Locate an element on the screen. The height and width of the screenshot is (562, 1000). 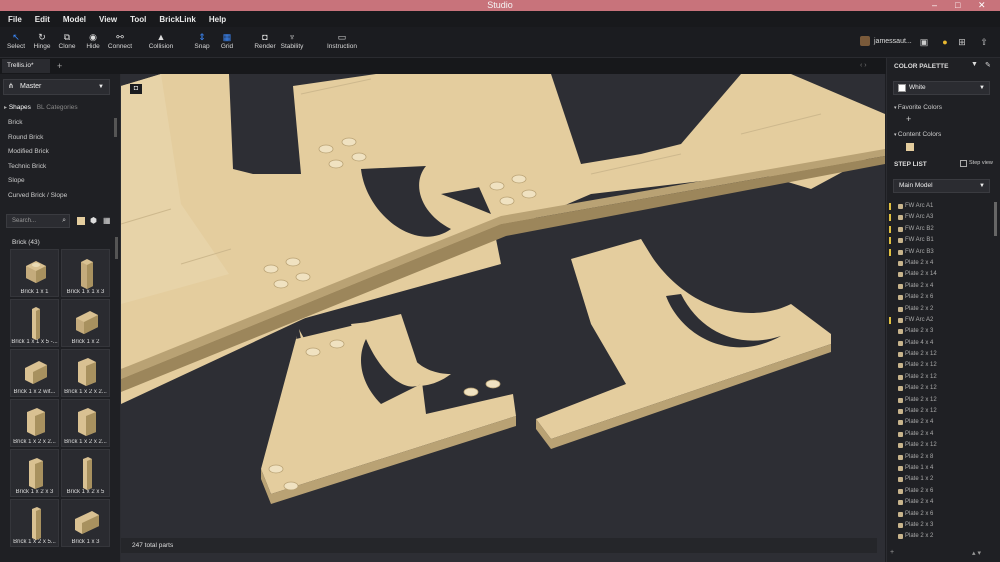
menu-view: View is located at coordinates (108, 19).